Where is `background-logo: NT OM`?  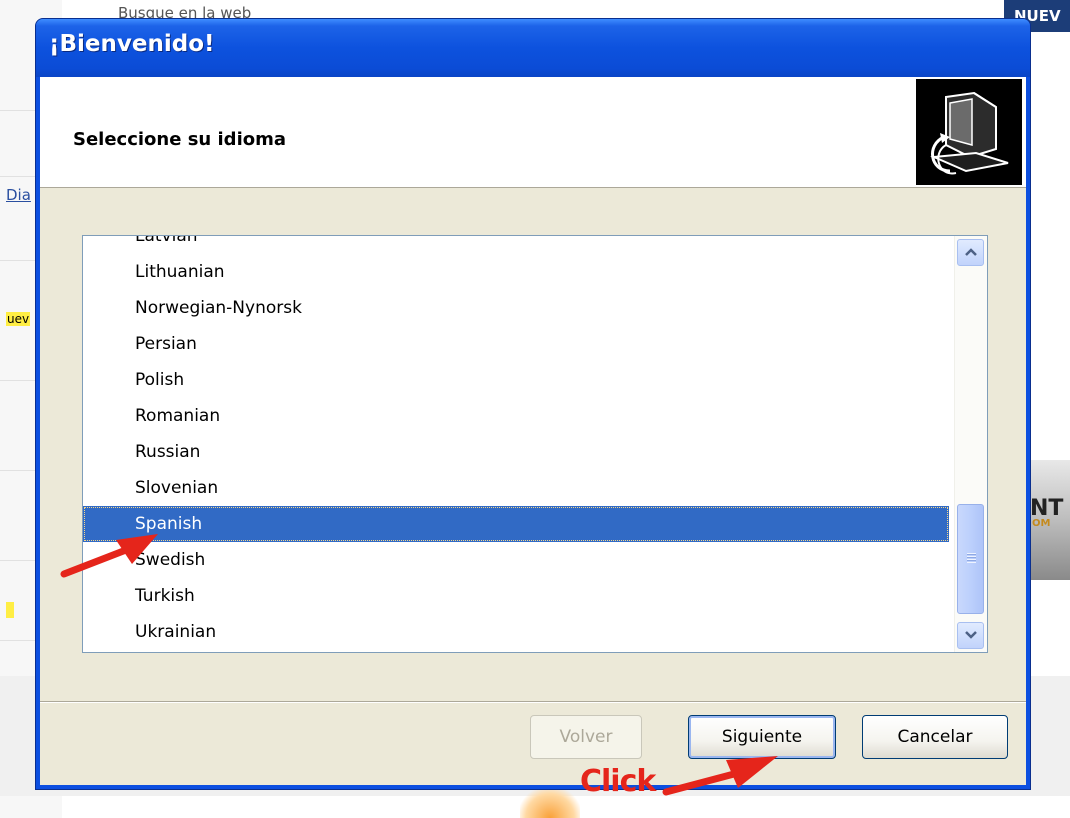
background-logo: NT OM is located at coordinates (1050, 520).